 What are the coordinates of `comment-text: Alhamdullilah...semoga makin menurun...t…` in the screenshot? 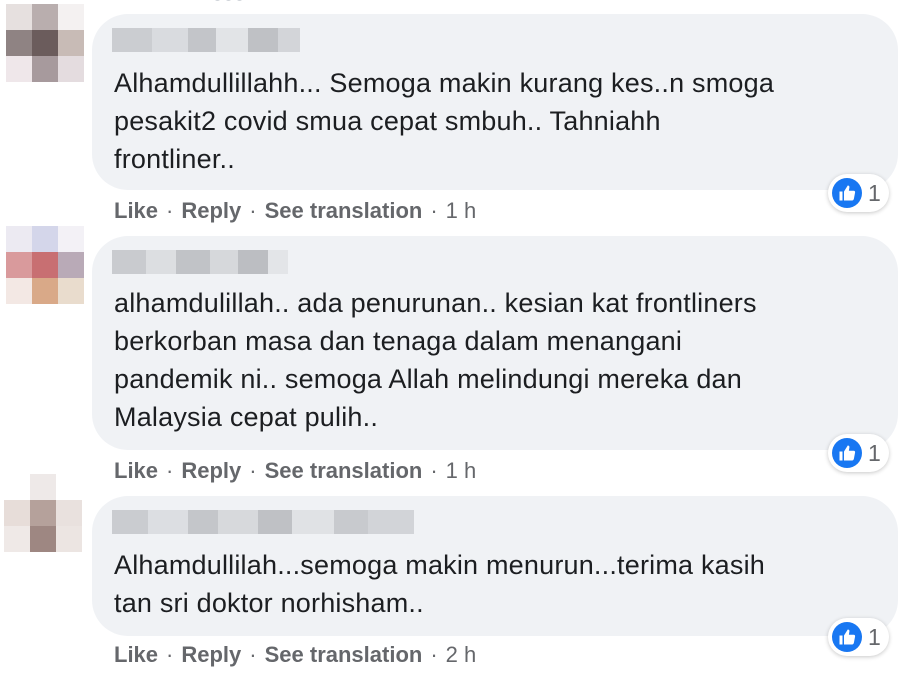 It's located at (439, 584).